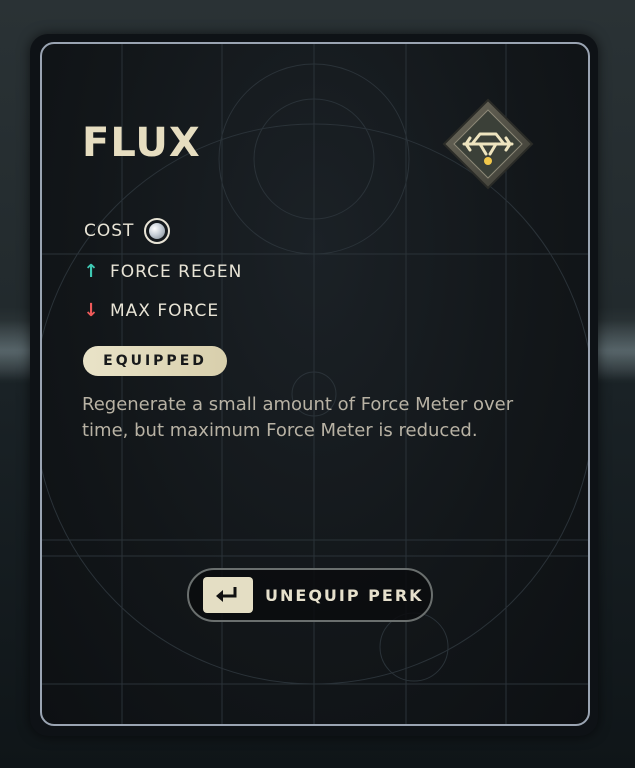 This screenshot has width=635, height=768. I want to click on arrow-up-icon: ↑, so click(91, 271).